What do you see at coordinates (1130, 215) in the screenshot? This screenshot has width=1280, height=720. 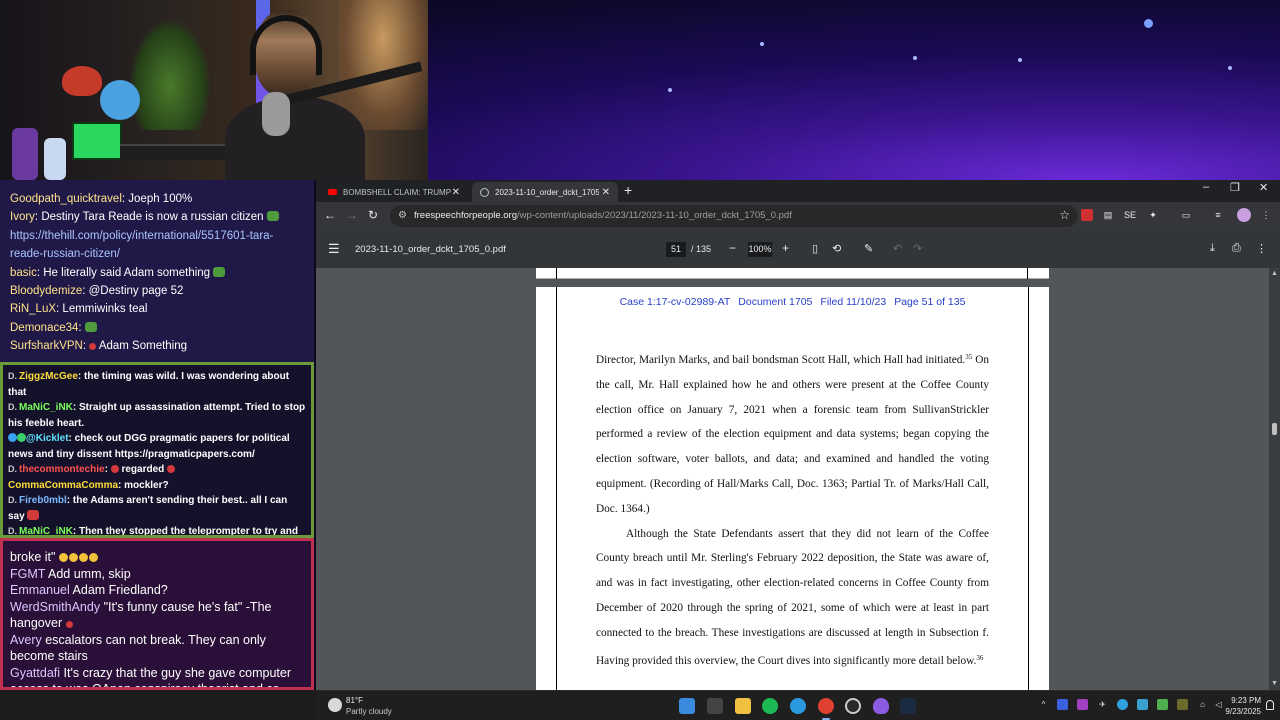 I see `extension-icon: SE` at bounding box center [1130, 215].